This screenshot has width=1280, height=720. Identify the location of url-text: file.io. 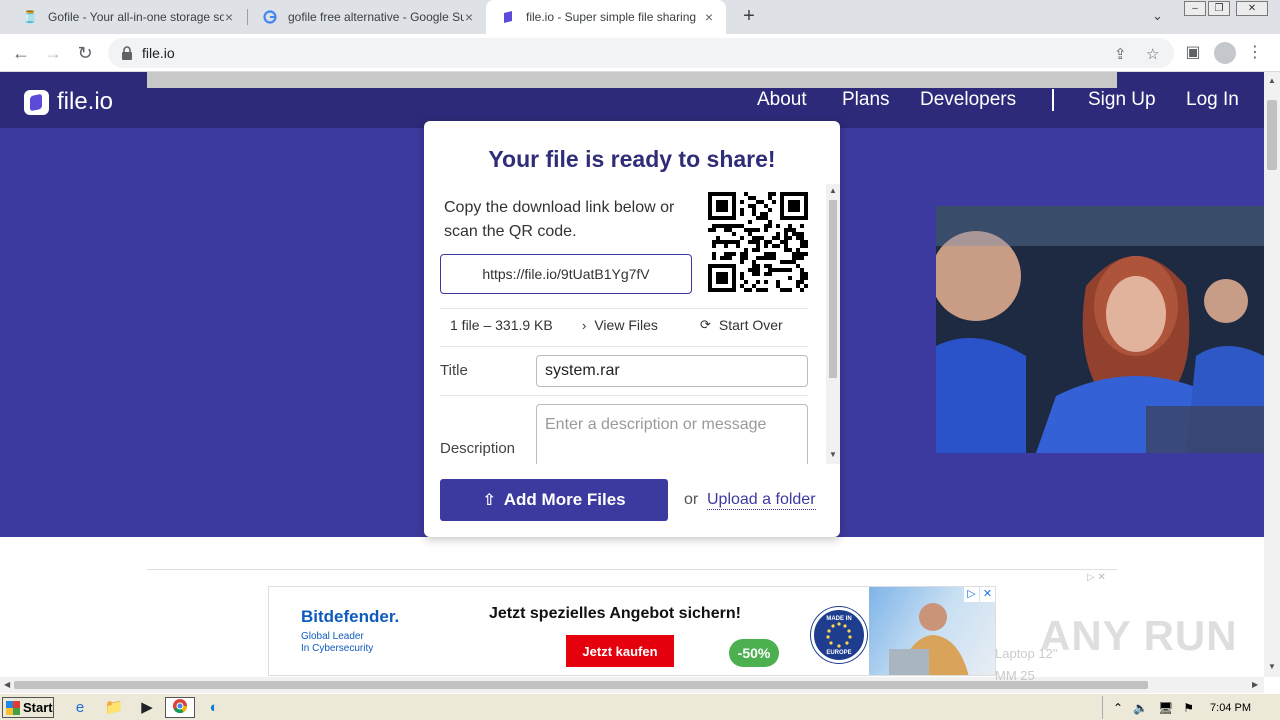
(158, 53).